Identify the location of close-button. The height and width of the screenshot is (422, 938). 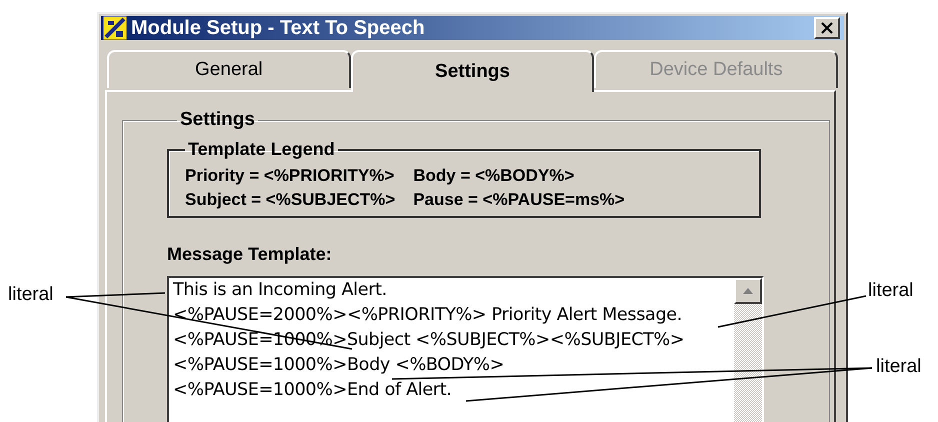
(827, 28).